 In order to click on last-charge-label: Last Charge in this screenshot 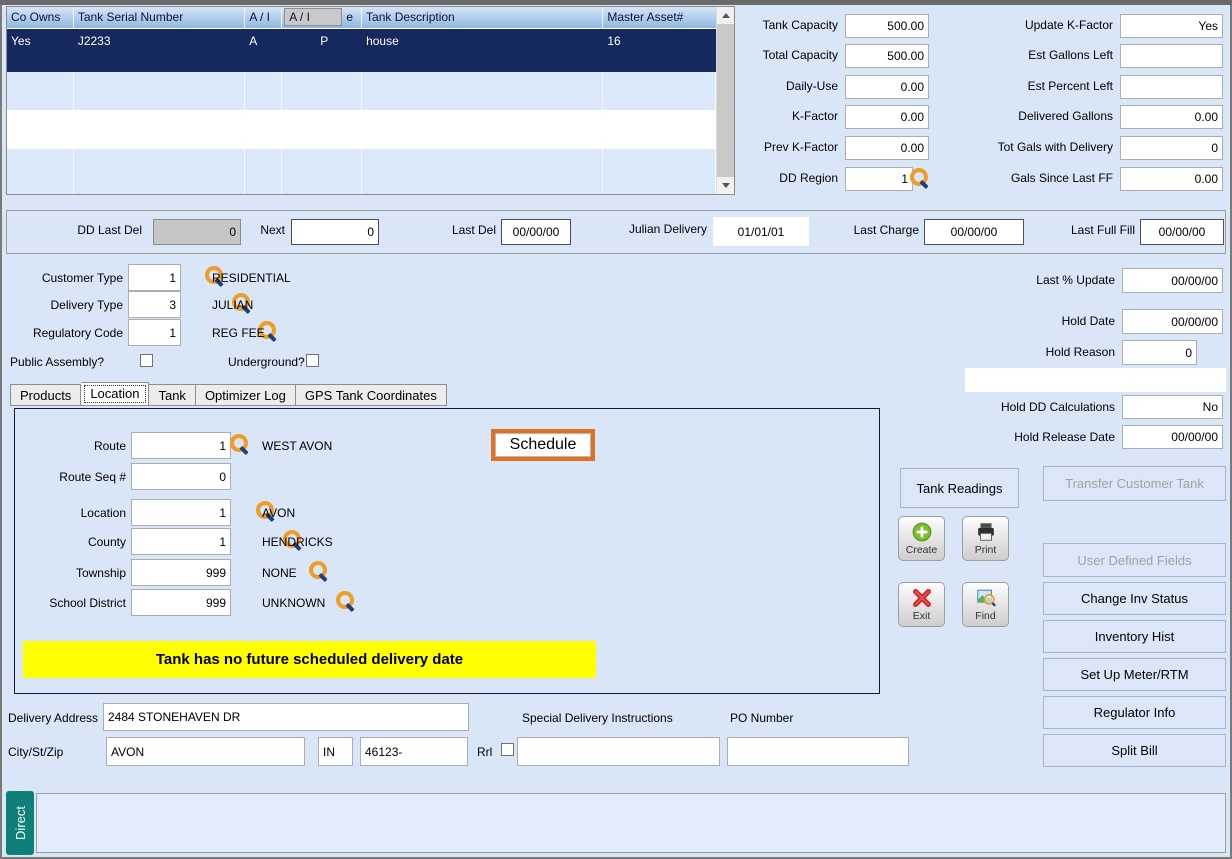, I will do `click(886, 230)`.